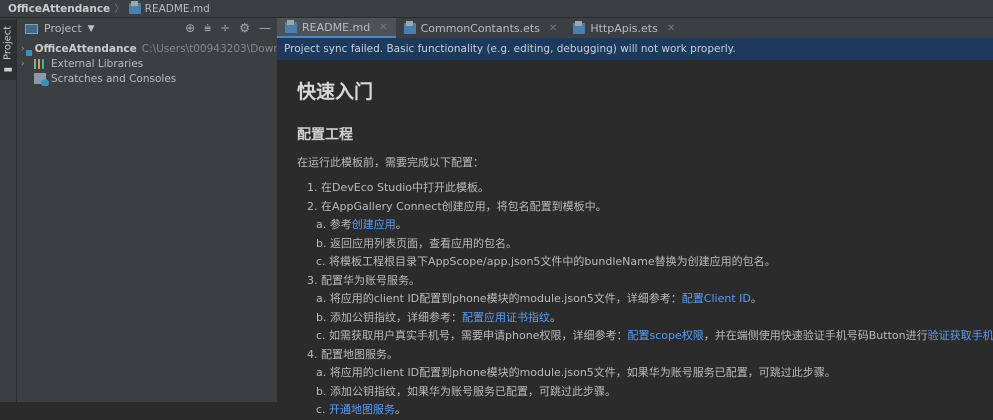  I want to click on list-item: 4. 配置地图服务。, so click(642, 355).